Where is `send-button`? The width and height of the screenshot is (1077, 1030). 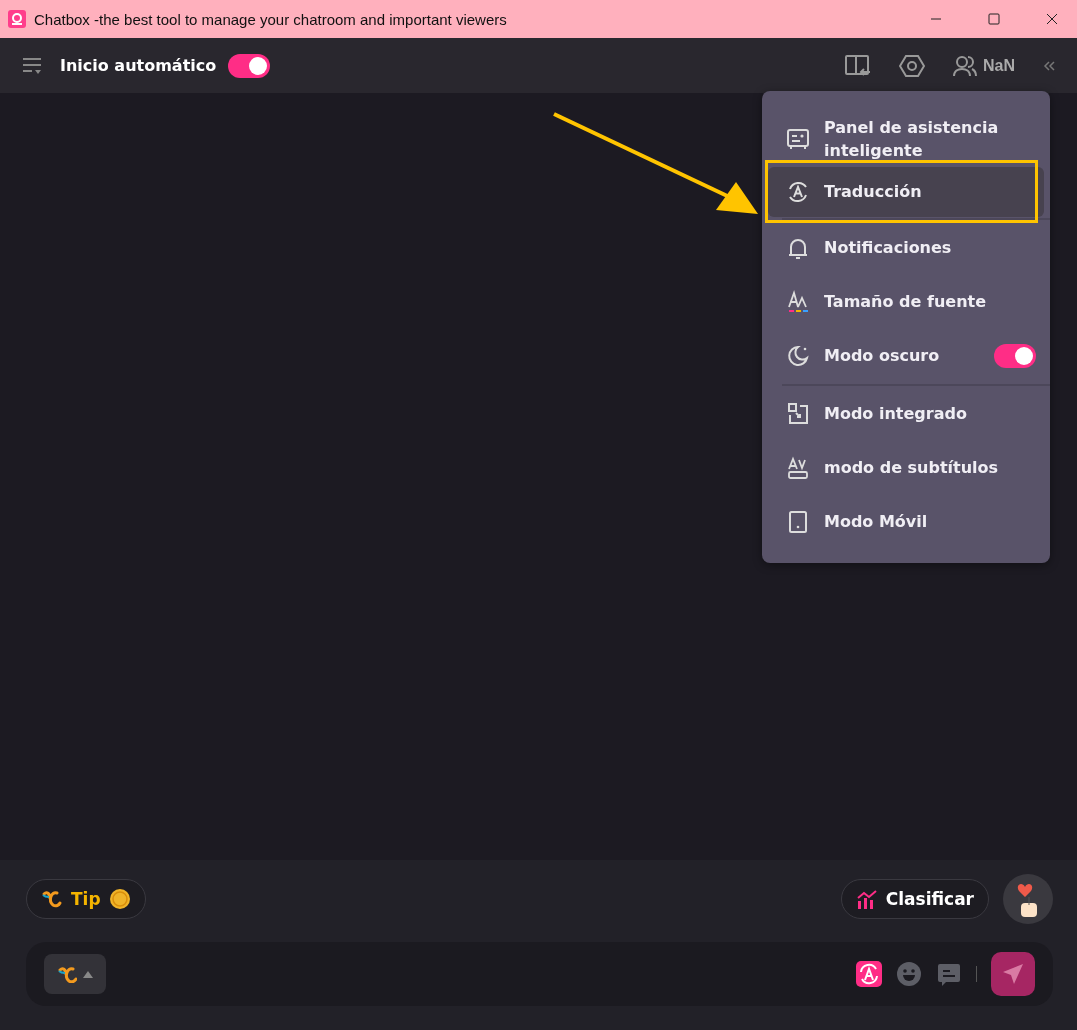
send-button is located at coordinates (1013, 974).